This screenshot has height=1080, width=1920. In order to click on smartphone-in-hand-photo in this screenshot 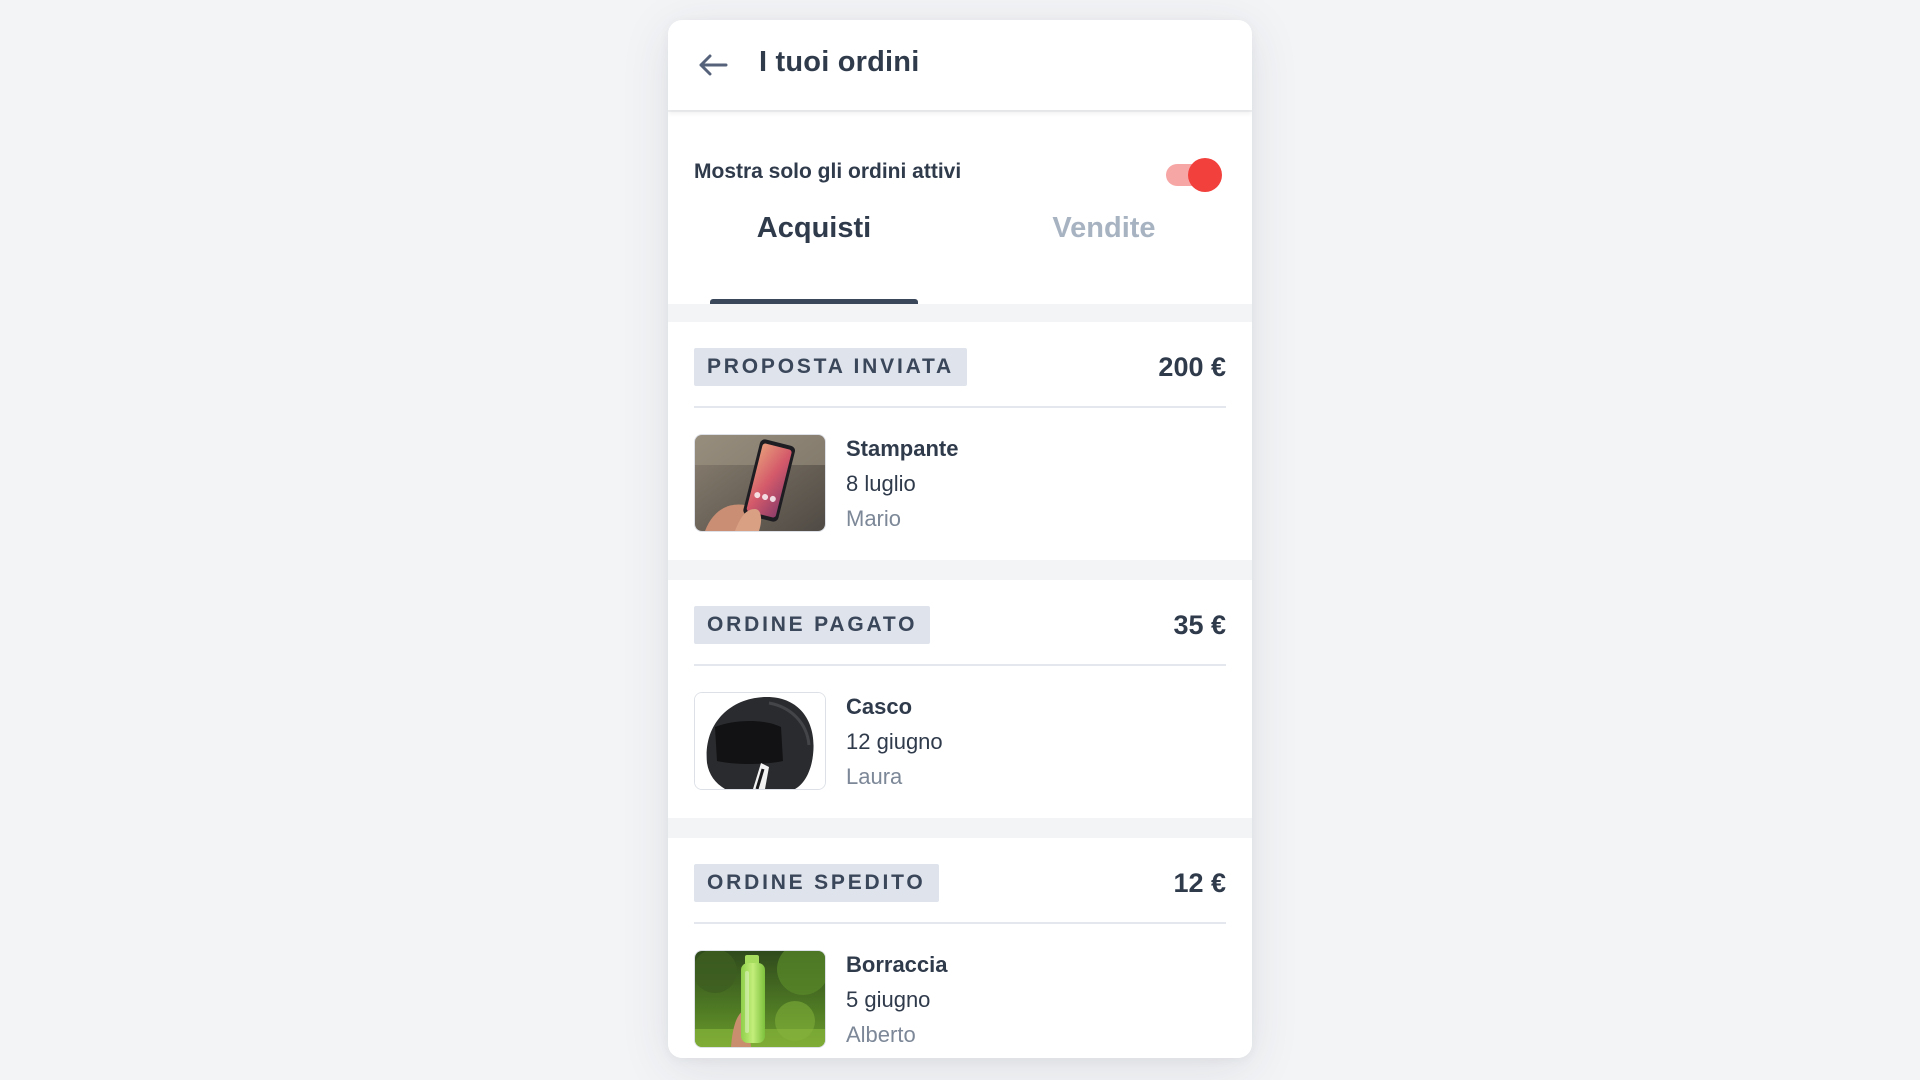, I will do `click(760, 483)`.